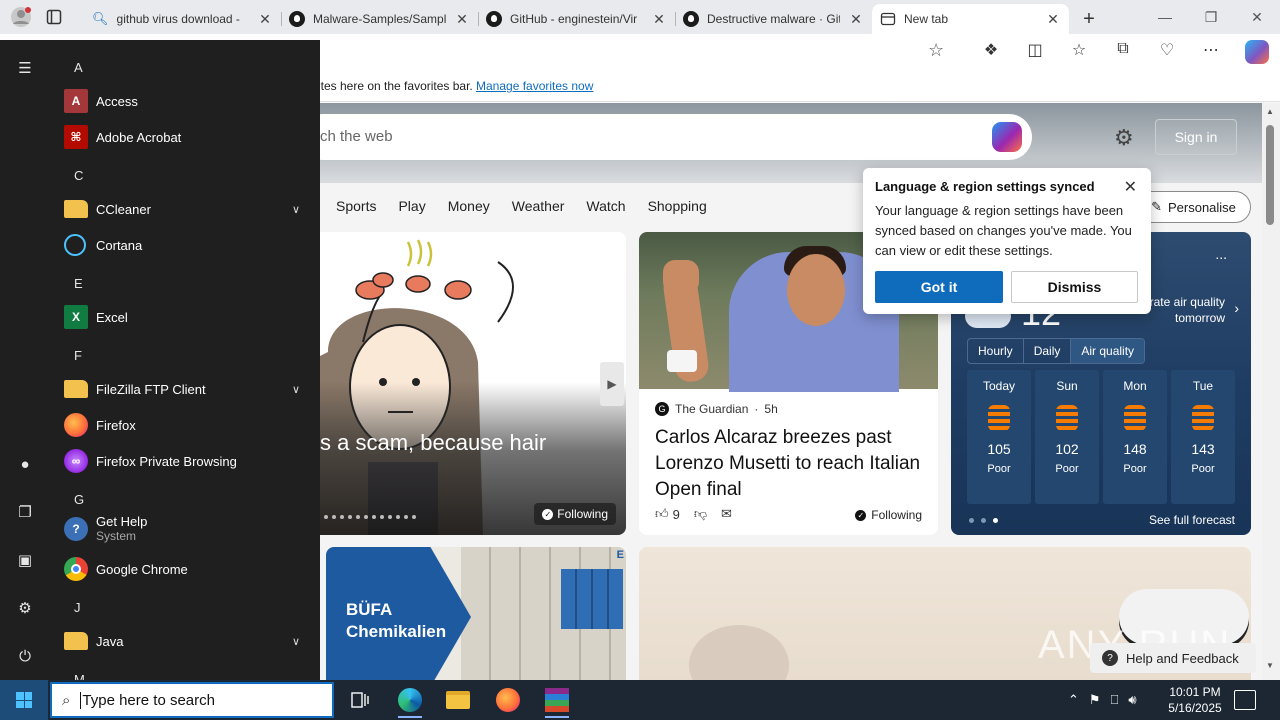  I want to click on scrollbar-thumb, so click(1270, 175).